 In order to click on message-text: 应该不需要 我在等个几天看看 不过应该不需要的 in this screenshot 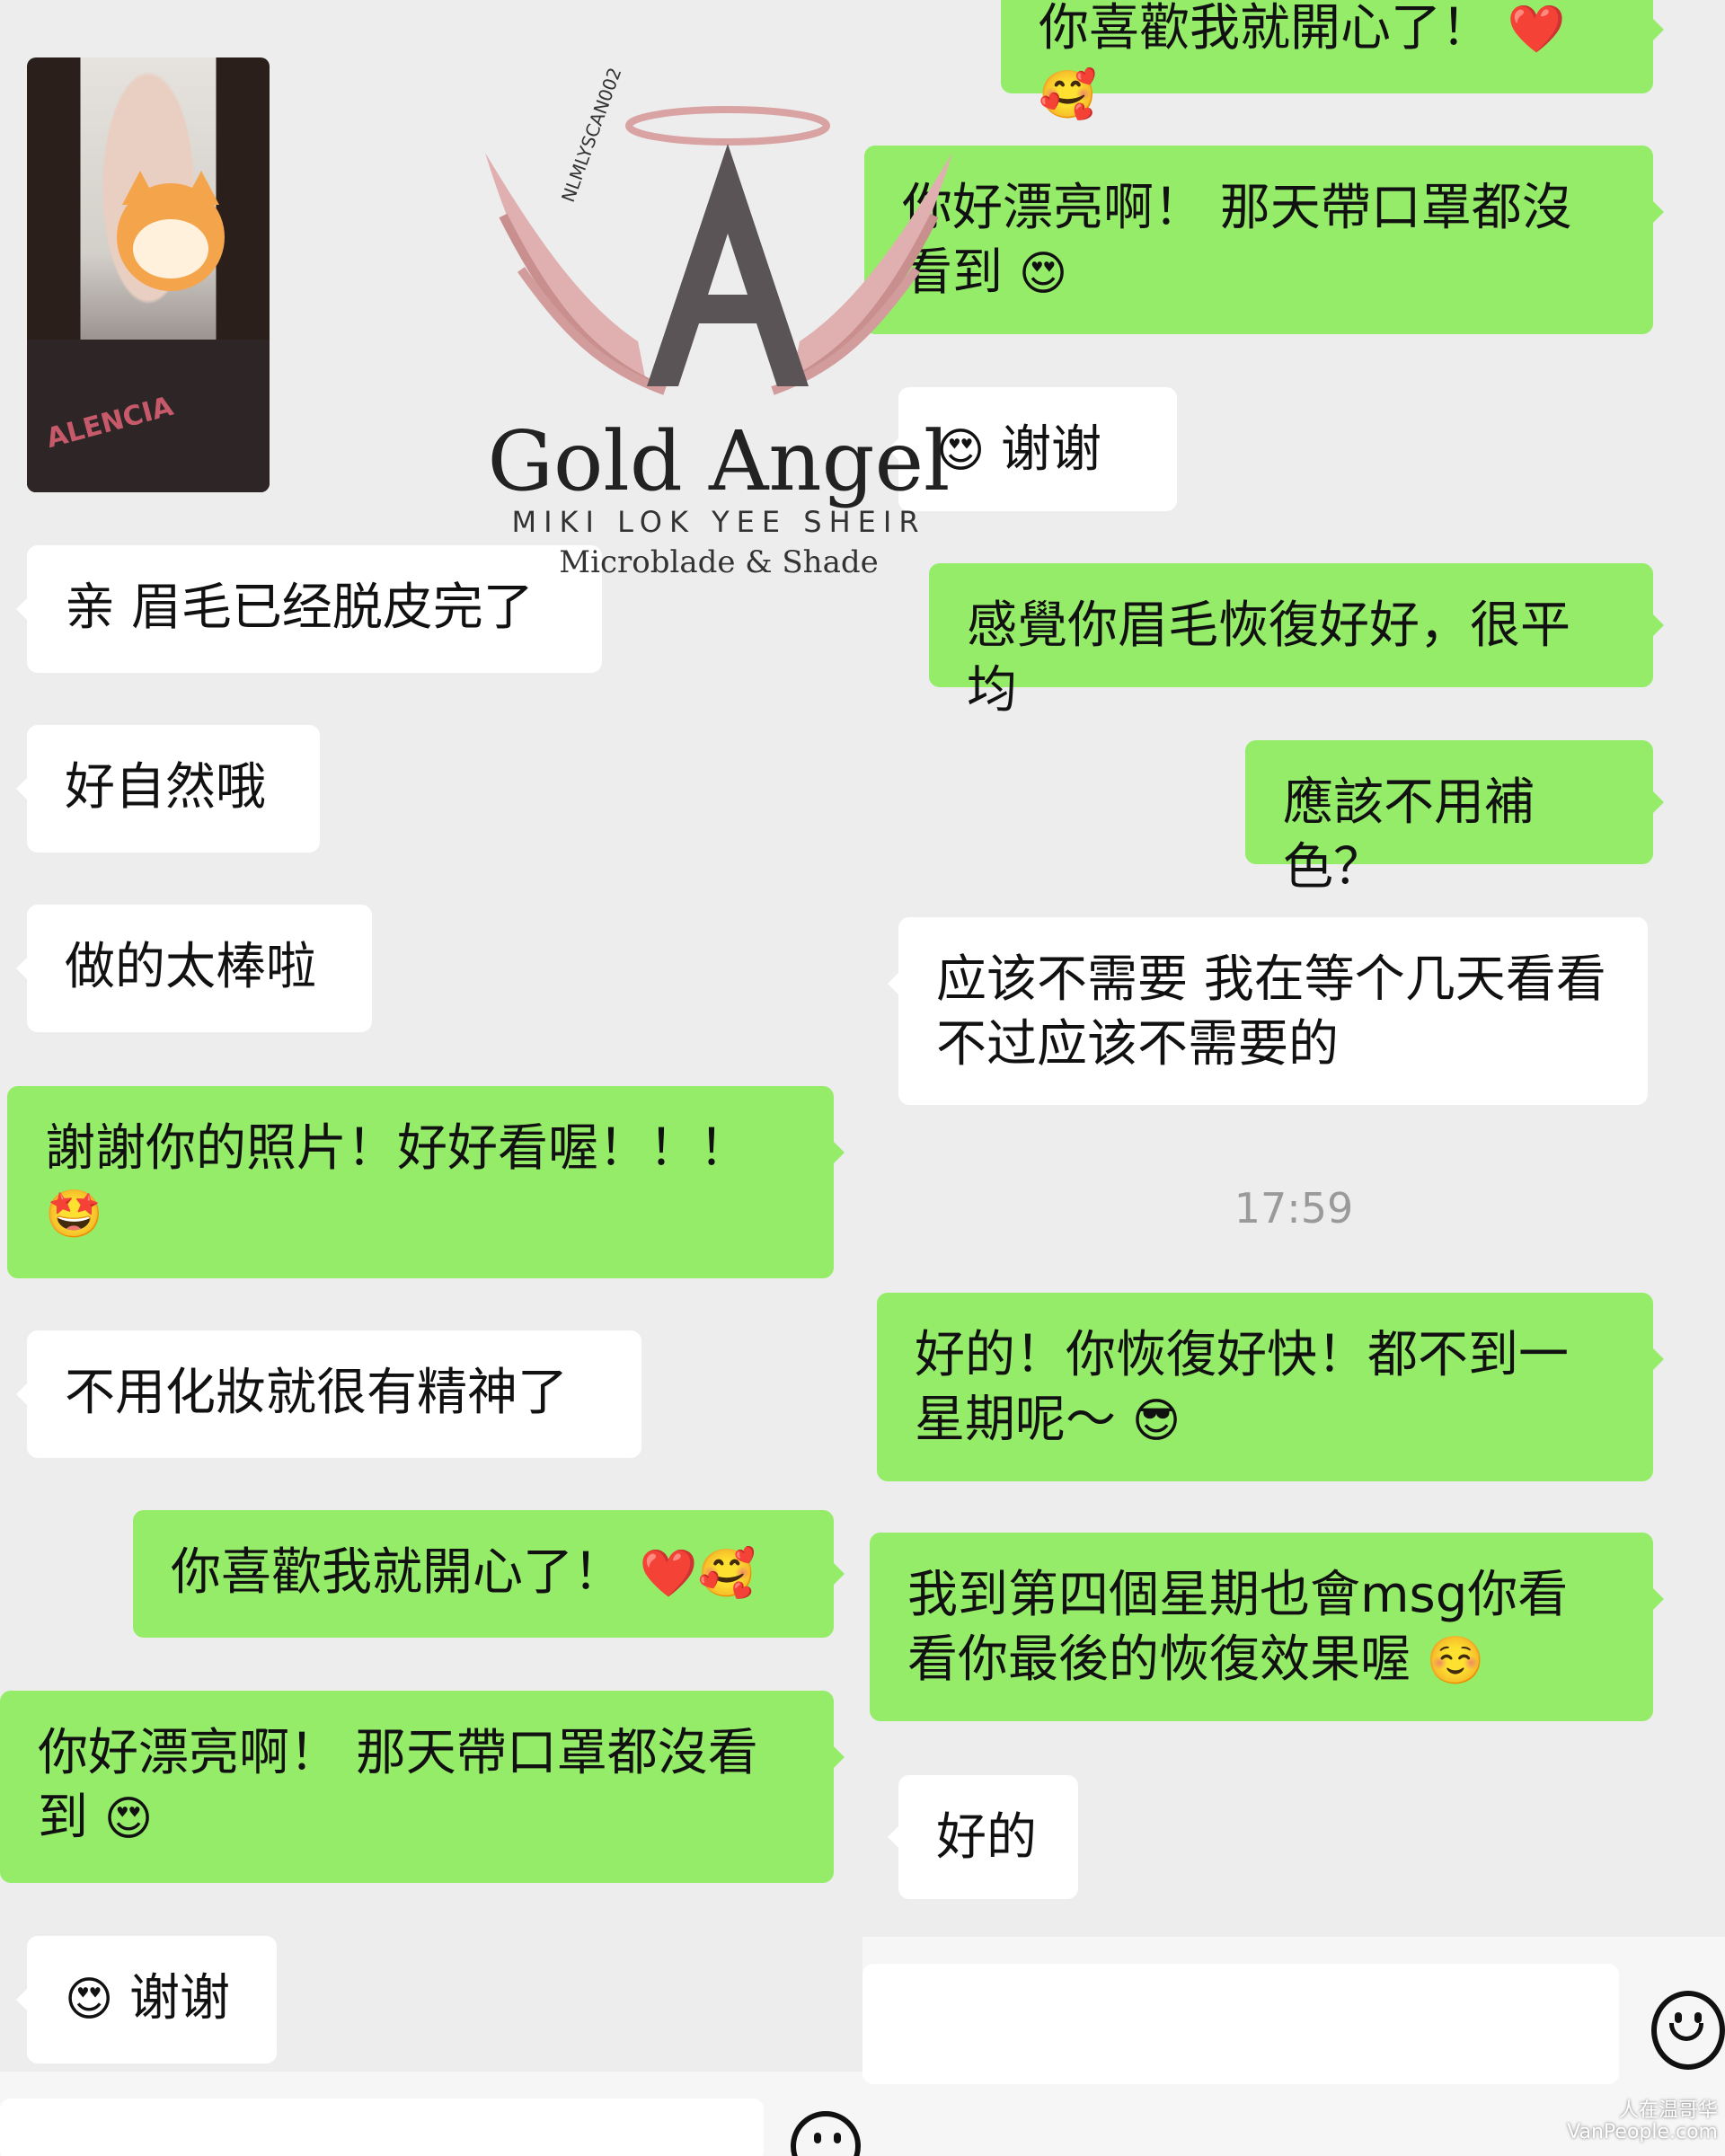, I will do `click(1271, 1012)`.